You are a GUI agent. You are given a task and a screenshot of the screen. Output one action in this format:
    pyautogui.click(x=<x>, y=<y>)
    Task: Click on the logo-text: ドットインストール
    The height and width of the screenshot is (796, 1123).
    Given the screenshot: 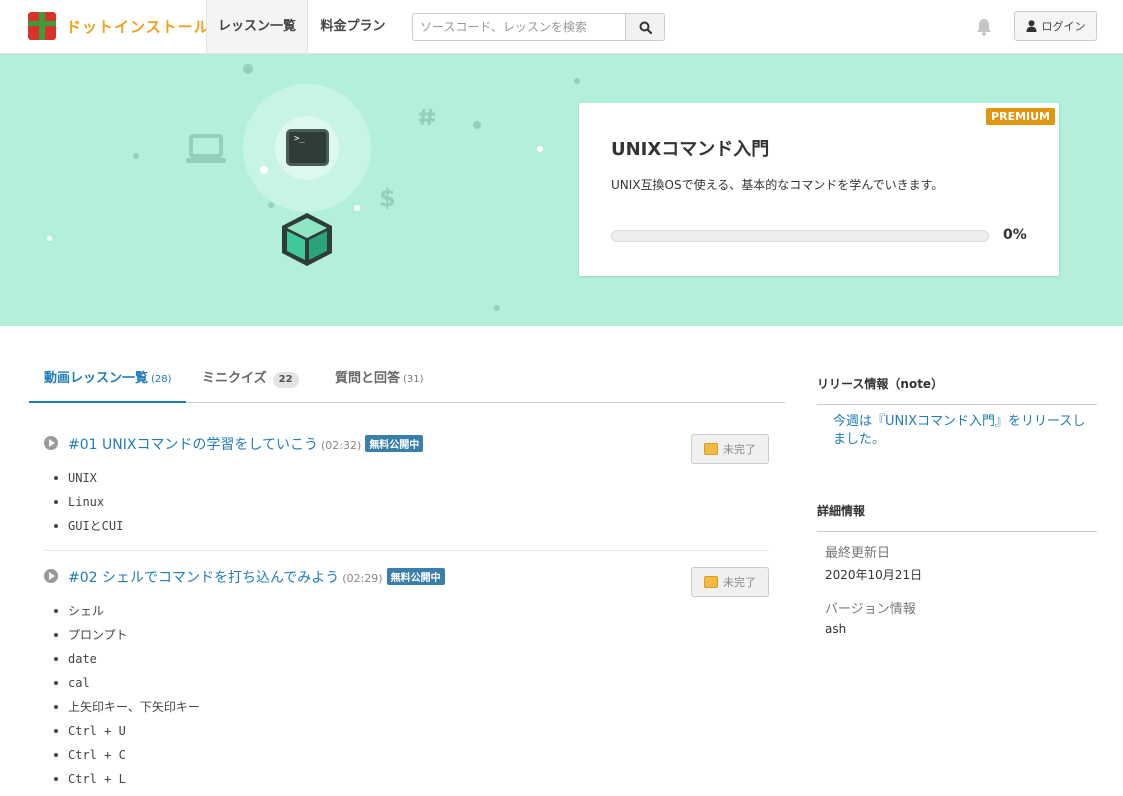 What is the action you would take?
    pyautogui.click(x=138, y=26)
    